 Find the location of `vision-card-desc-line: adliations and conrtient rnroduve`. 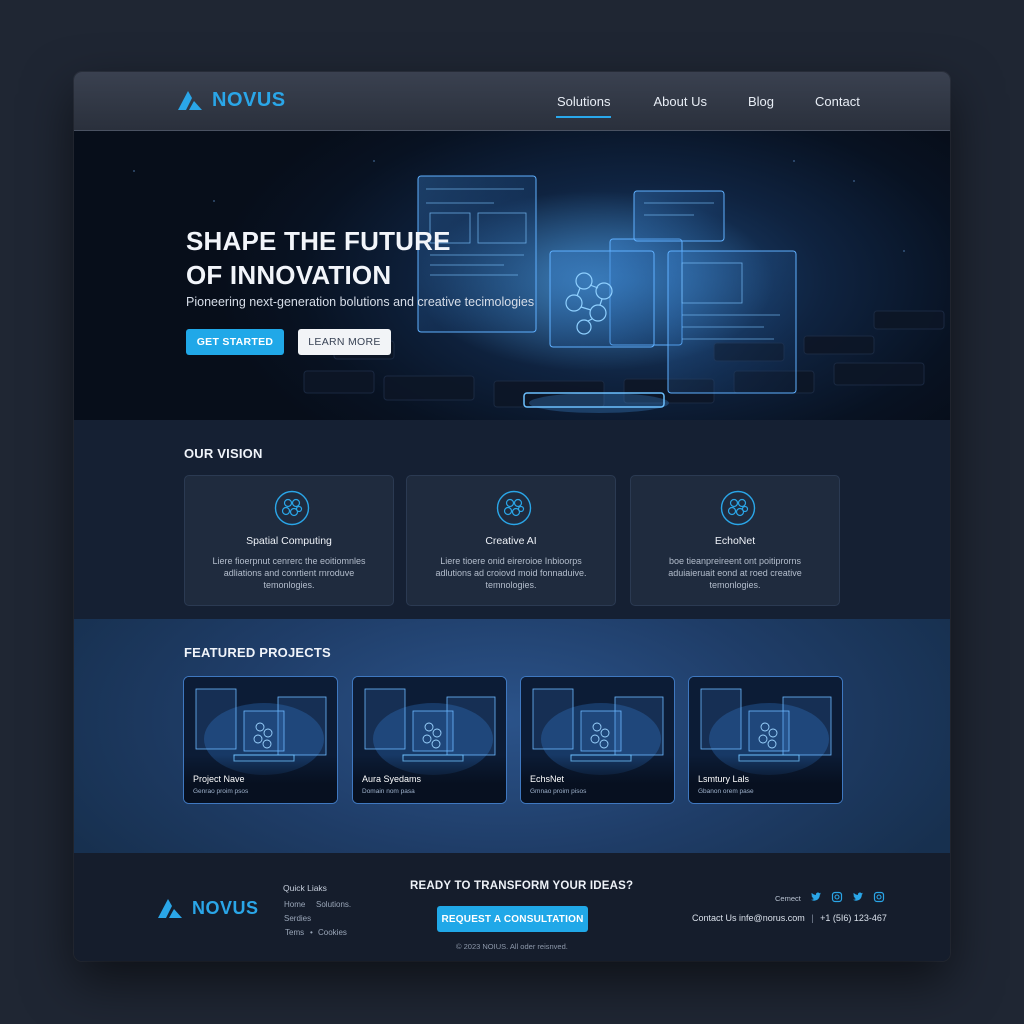

vision-card-desc-line: adliations and conrtient rnroduve is located at coordinates (289, 573).